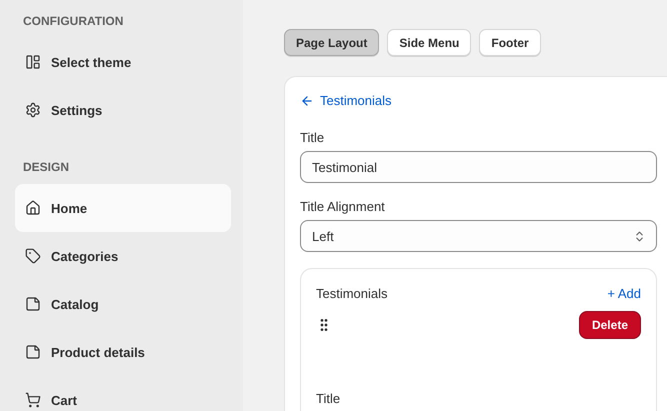 Image resolution: width=667 pixels, height=411 pixels. What do you see at coordinates (46, 167) in the screenshot?
I see `section-heading: DESIGN` at bounding box center [46, 167].